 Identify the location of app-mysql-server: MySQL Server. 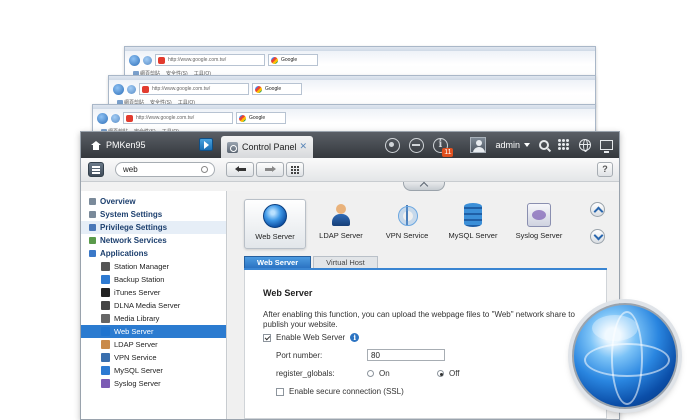
(473, 224).